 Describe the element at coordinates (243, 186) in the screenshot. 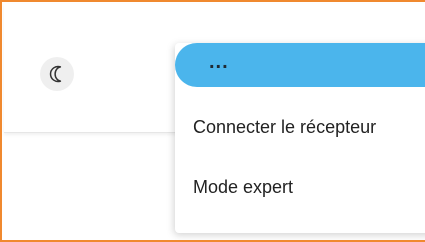

I see `menu-item-label: Mode expert` at that location.